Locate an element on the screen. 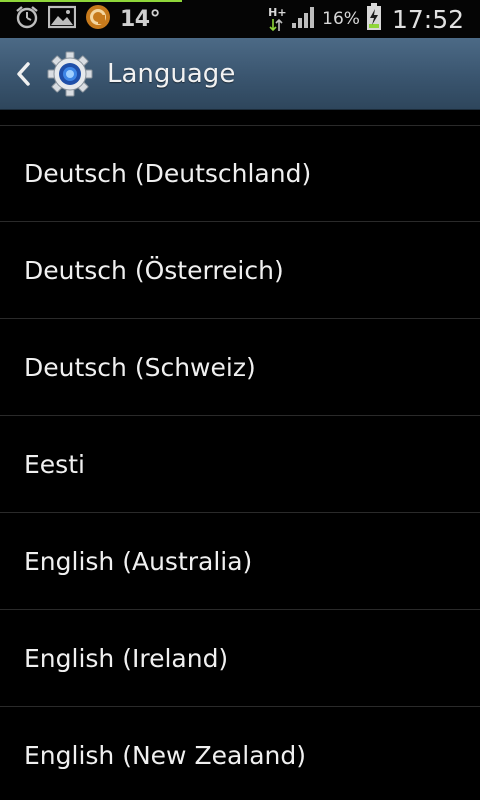  language-item-deutsch-oesterreich: Deutsch (Österreich) is located at coordinates (240, 271).